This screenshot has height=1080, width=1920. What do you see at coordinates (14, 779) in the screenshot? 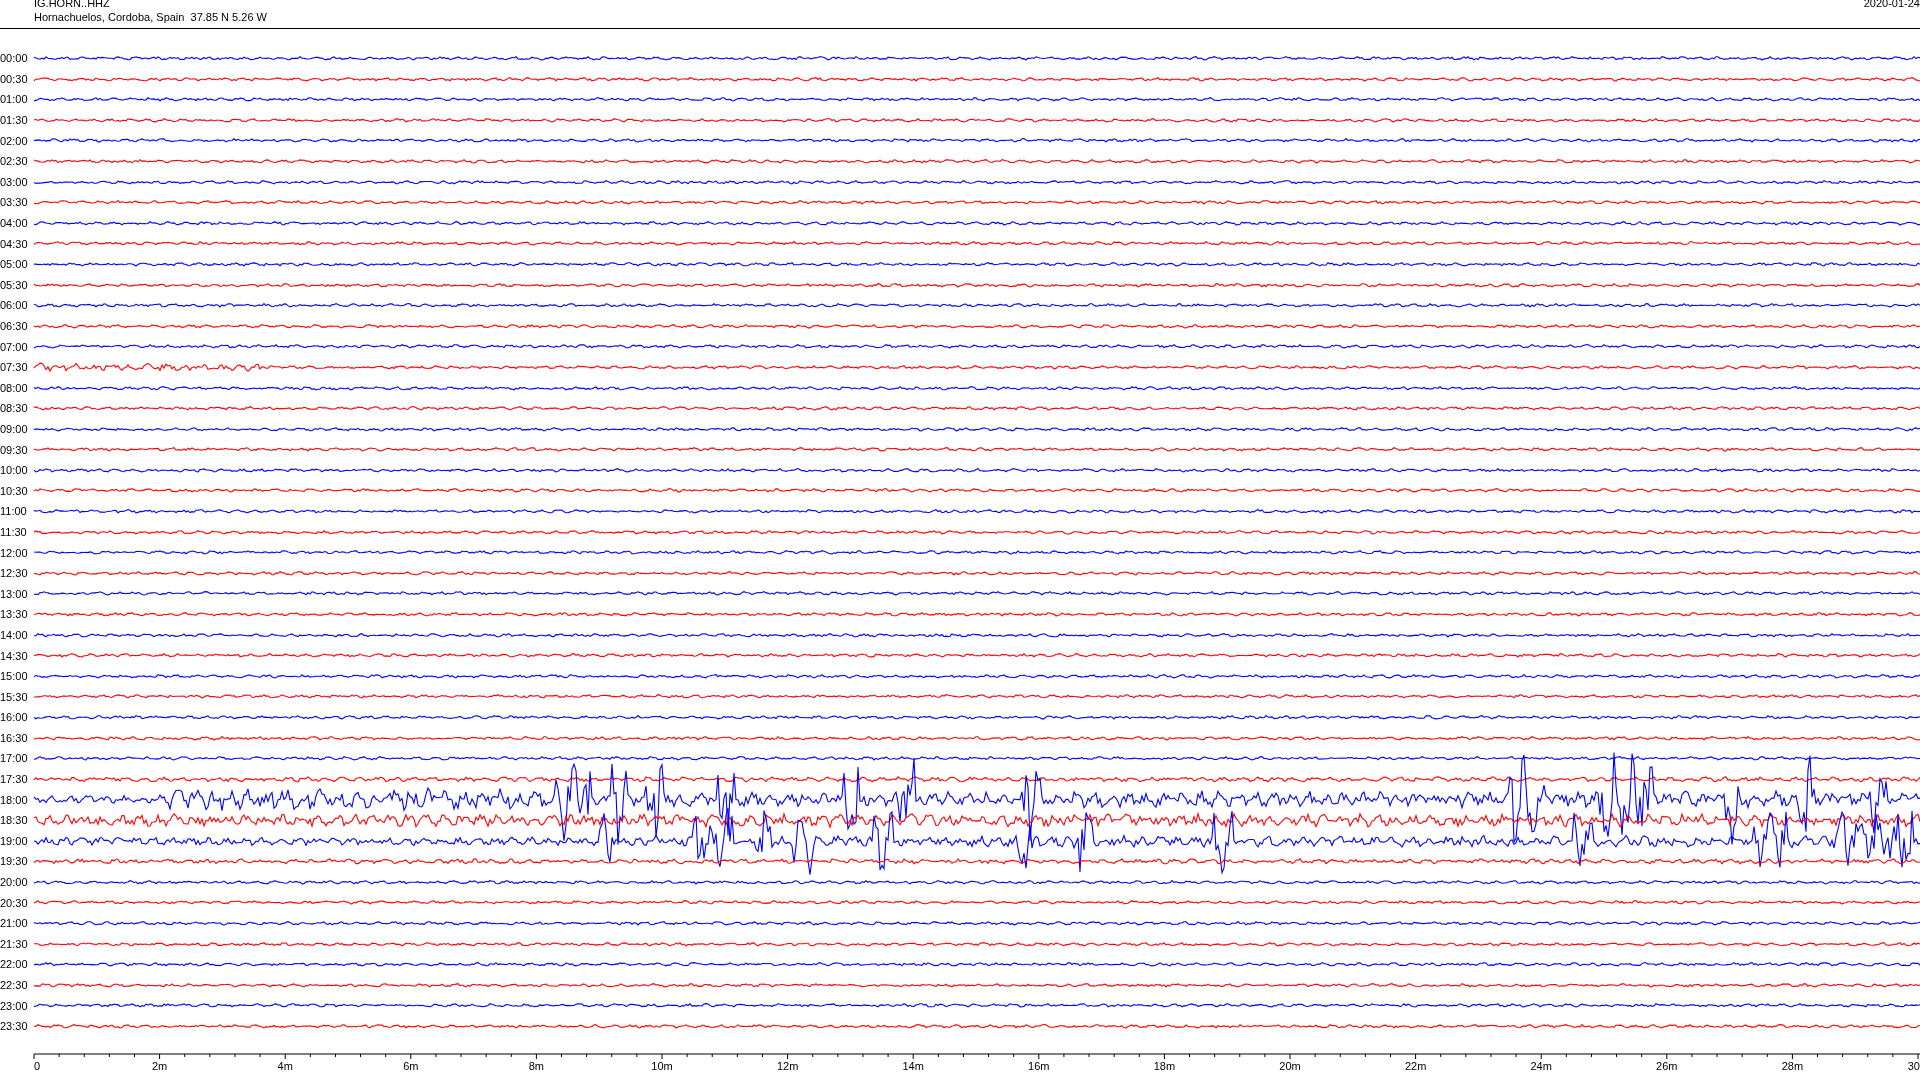
I see `time-label: 17:30` at bounding box center [14, 779].